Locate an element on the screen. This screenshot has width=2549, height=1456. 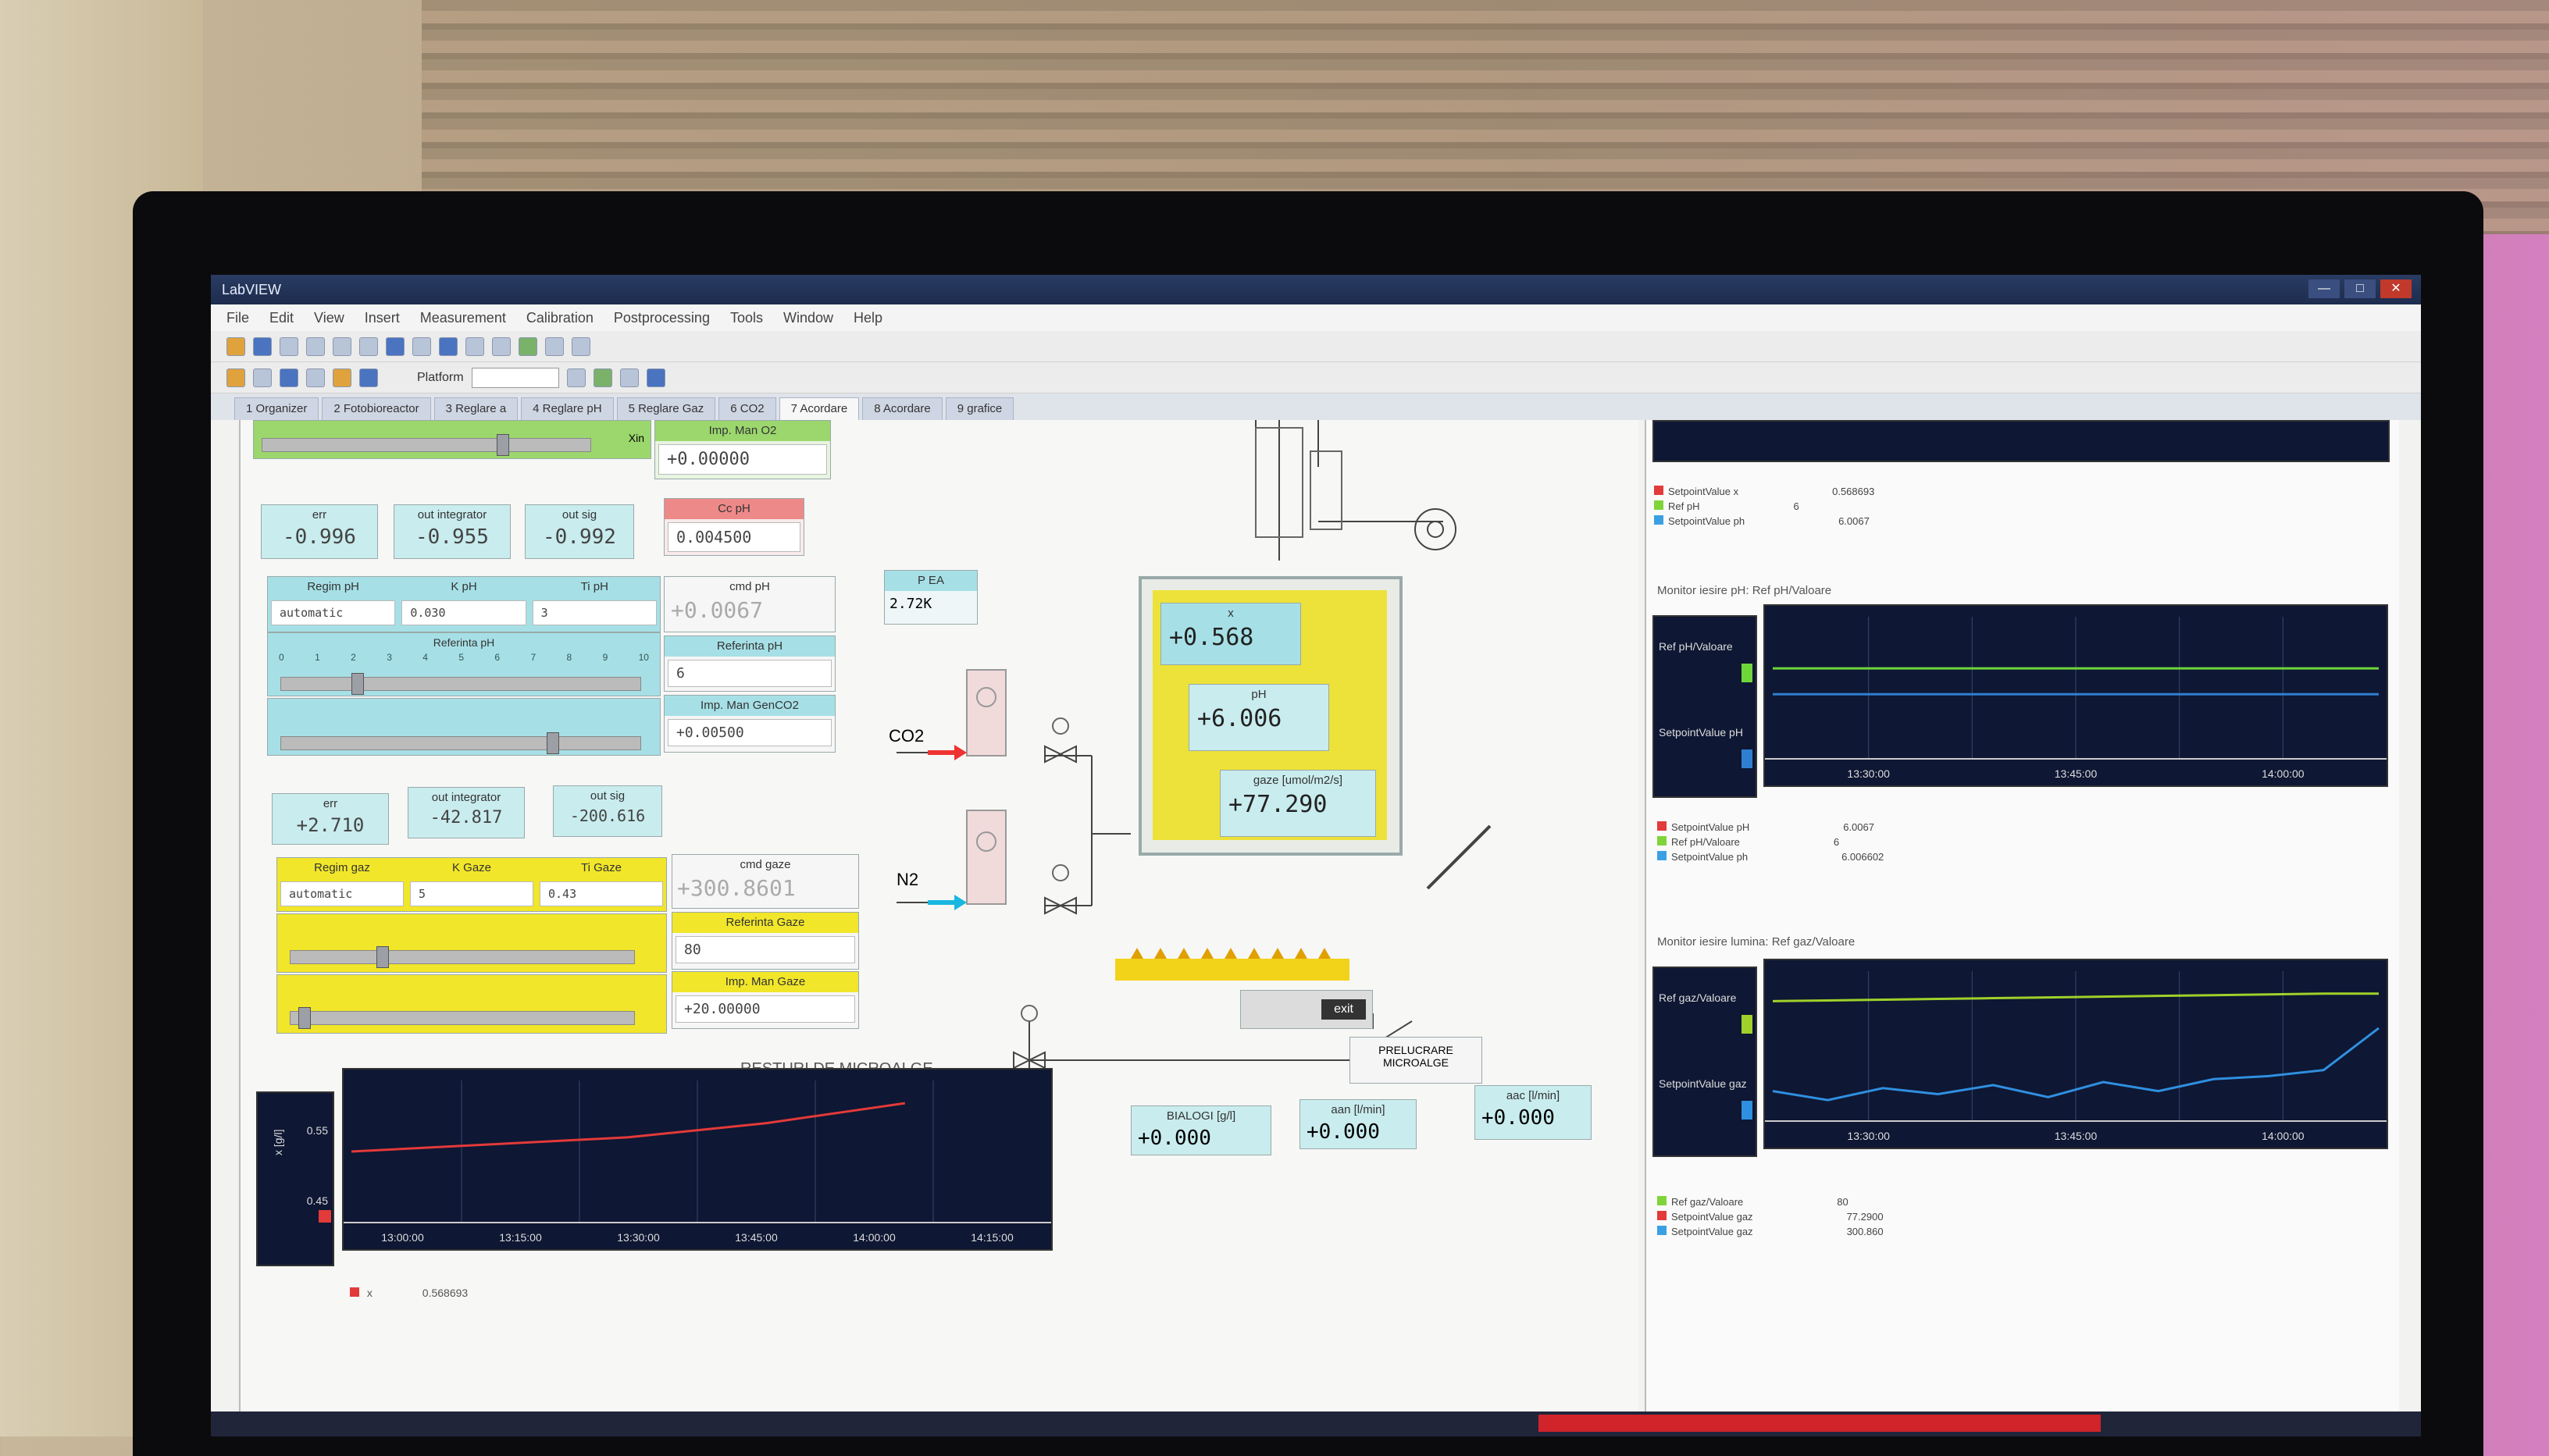
menu-help: Help is located at coordinates (868, 318).